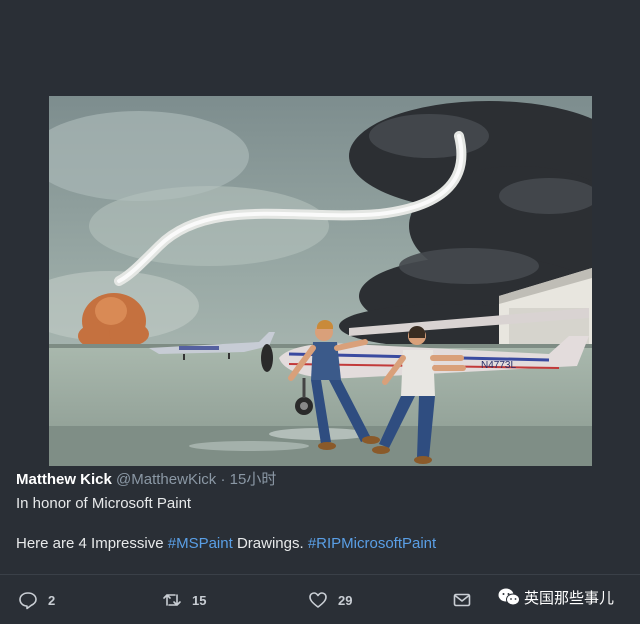  What do you see at coordinates (28, 600) in the screenshot?
I see `reply-icon` at bounding box center [28, 600].